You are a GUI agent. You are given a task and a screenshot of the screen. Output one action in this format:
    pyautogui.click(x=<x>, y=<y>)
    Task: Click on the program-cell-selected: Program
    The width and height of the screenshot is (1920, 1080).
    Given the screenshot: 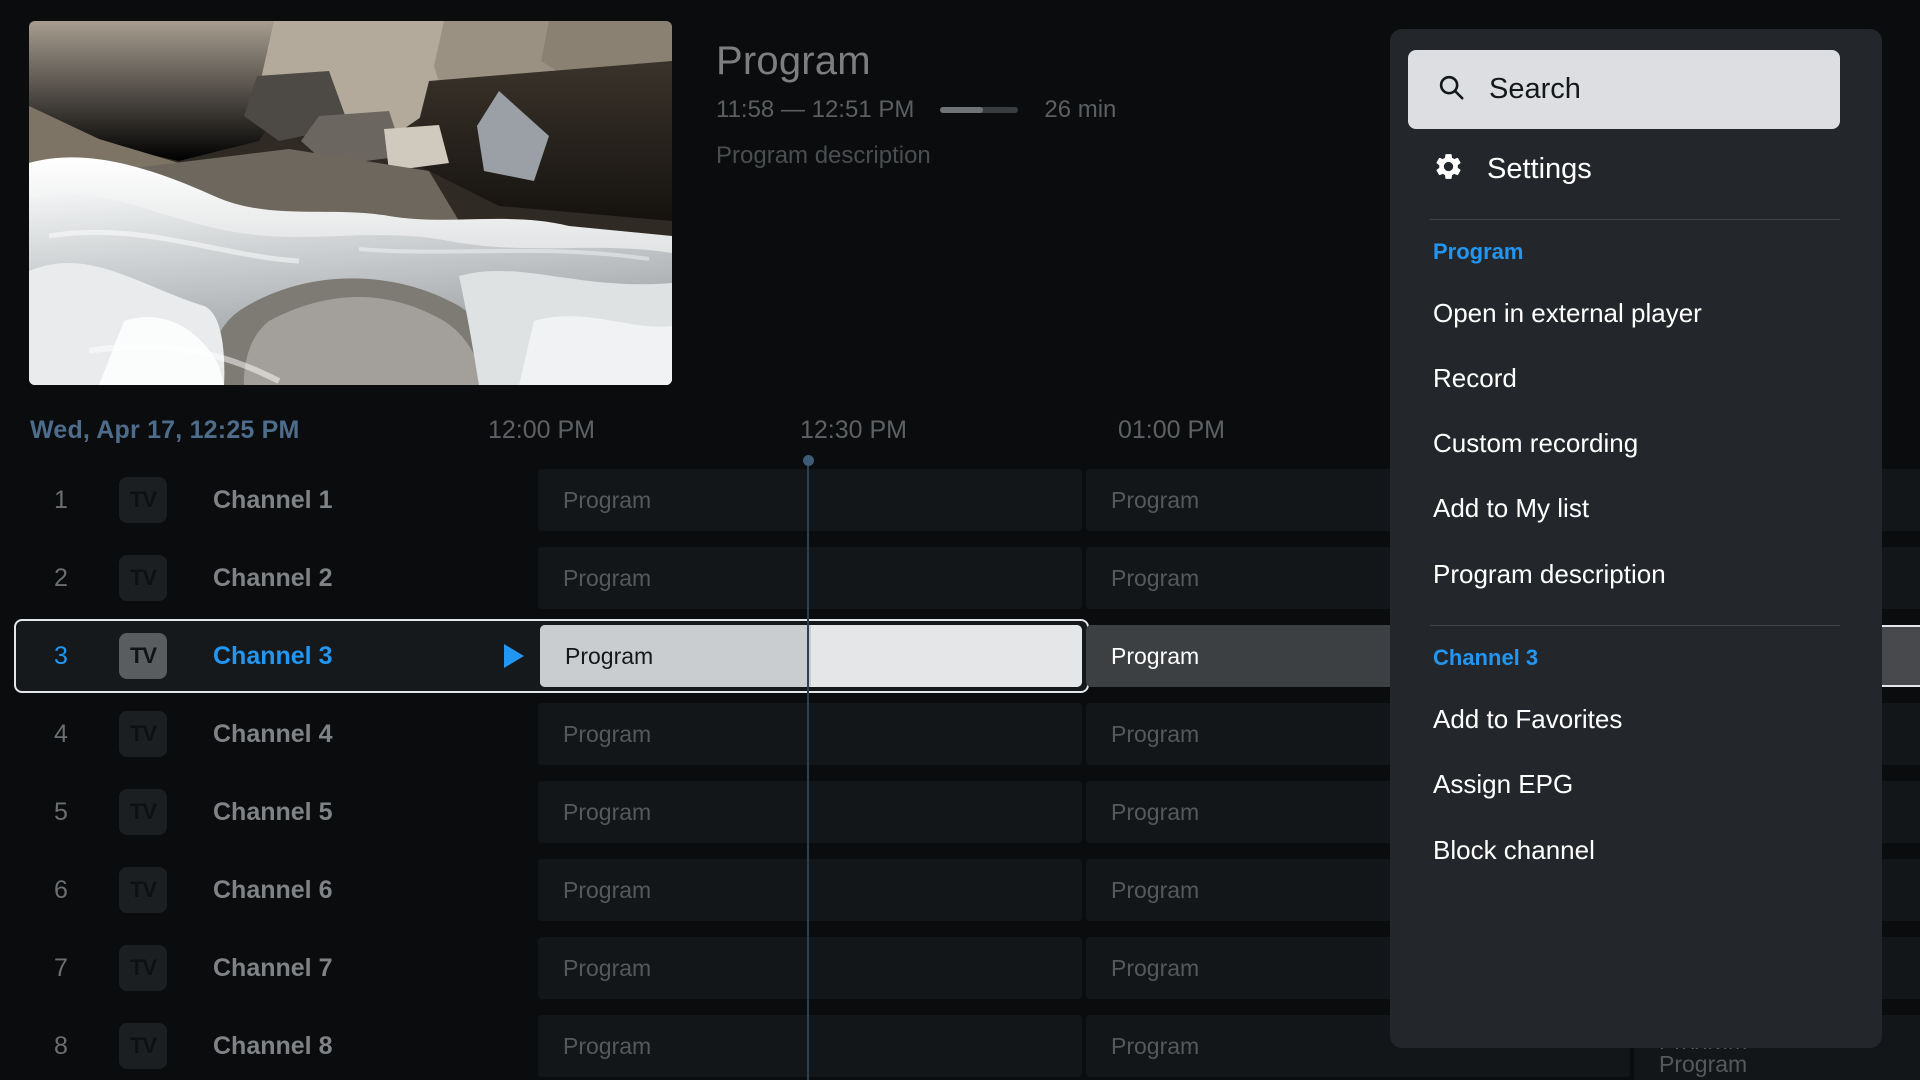 What is the action you would take?
    pyautogui.click(x=811, y=656)
    